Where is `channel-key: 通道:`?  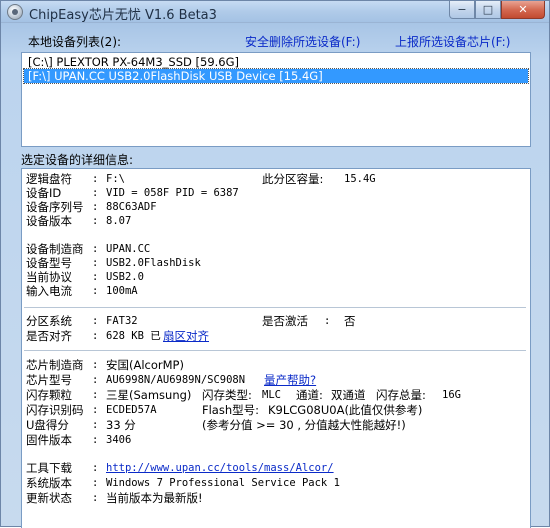 channel-key: 通道: is located at coordinates (309, 395).